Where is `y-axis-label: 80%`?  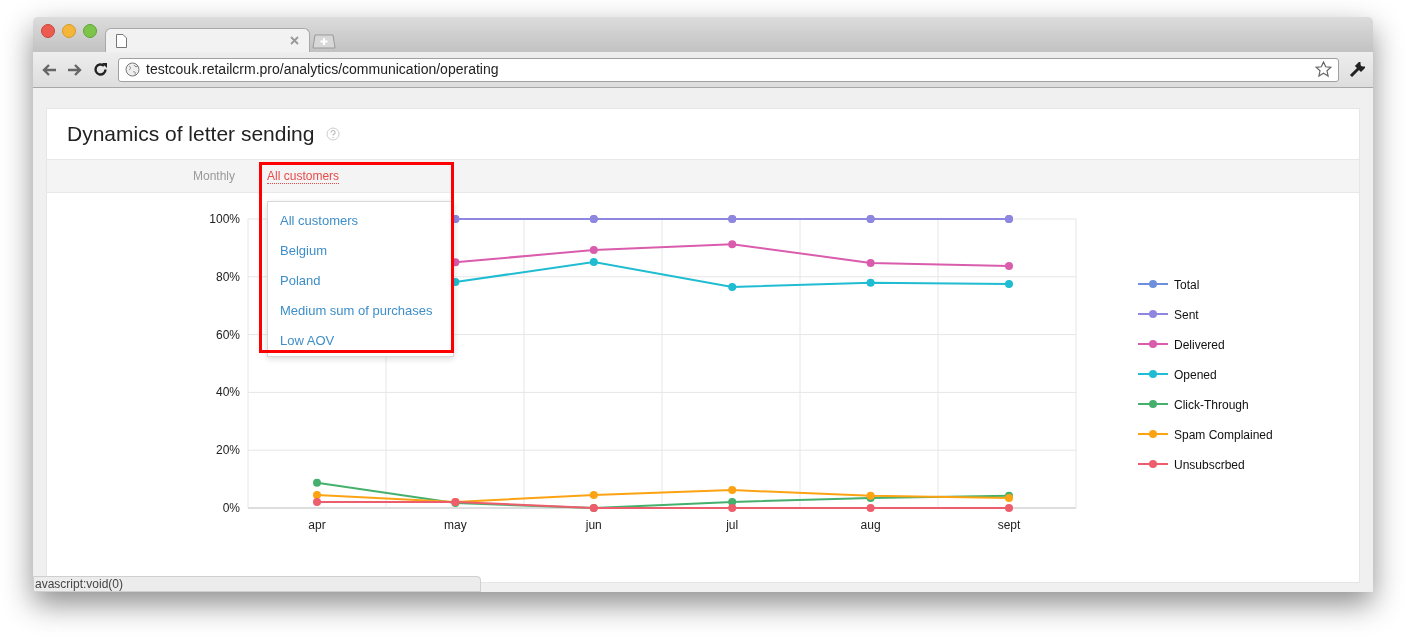
y-axis-label: 80% is located at coordinates (227, 276).